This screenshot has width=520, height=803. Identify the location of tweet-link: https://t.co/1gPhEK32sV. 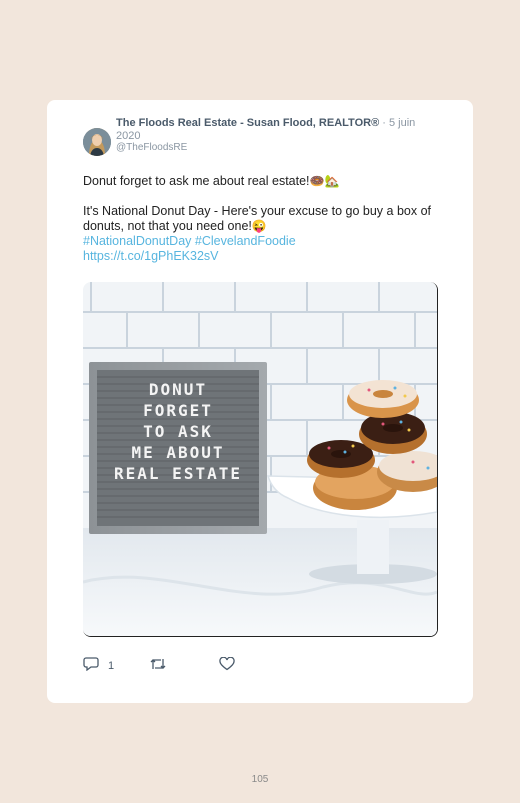
(151, 256).